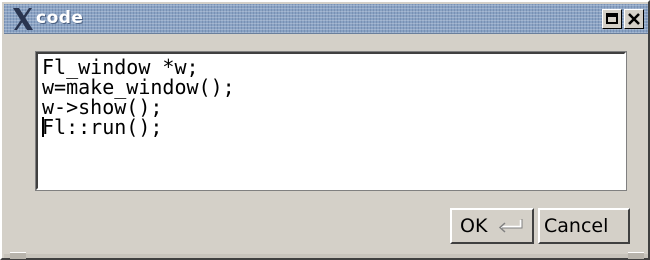 The height and width of the screenshot is (260, 650). Describe the element at coordinates (43, 127) in the screenshot. I see `text-cursor` at that location.